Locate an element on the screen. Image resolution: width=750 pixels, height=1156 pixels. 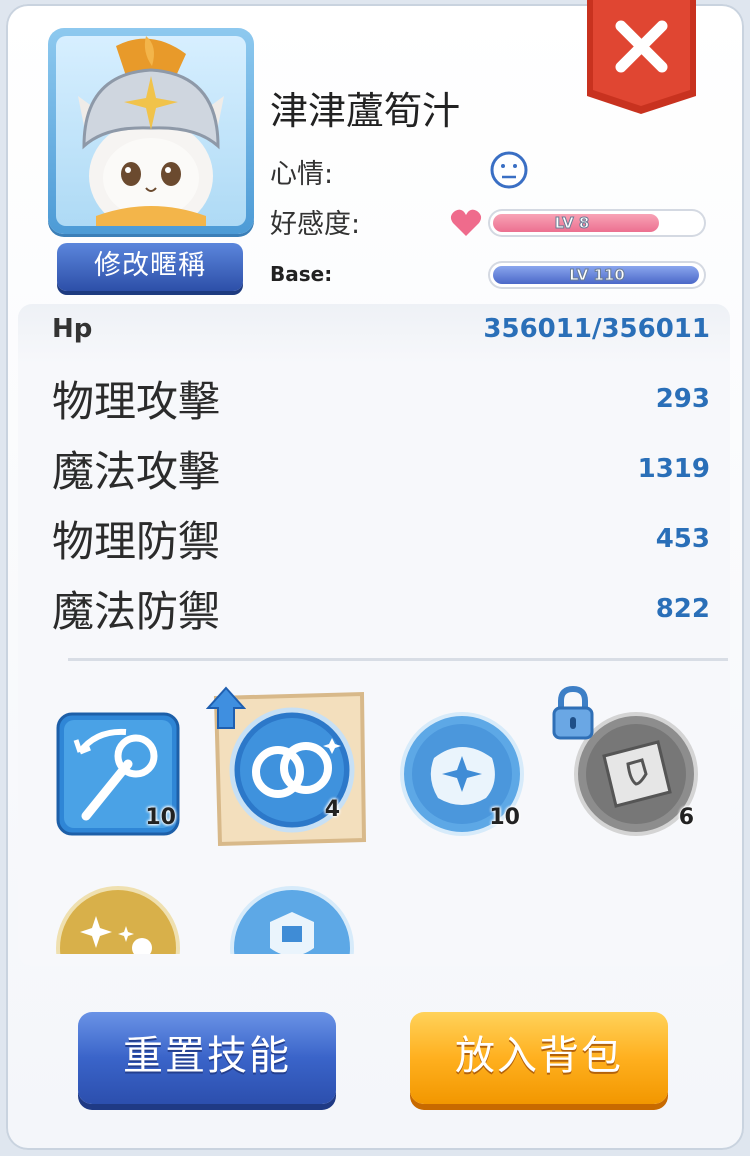
stat-value: 293 is located at coordinates (682, 399).